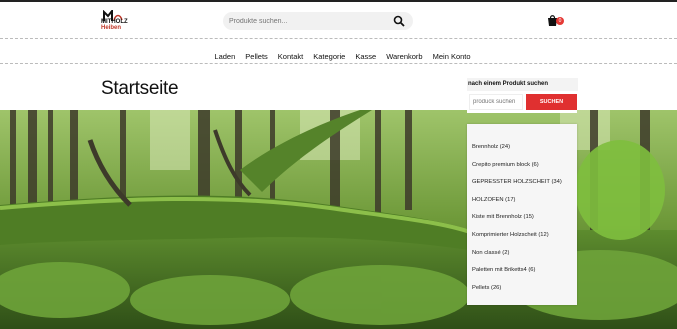  I want to click on category-item-non-classe: Non classé (2), so click(517, 257).